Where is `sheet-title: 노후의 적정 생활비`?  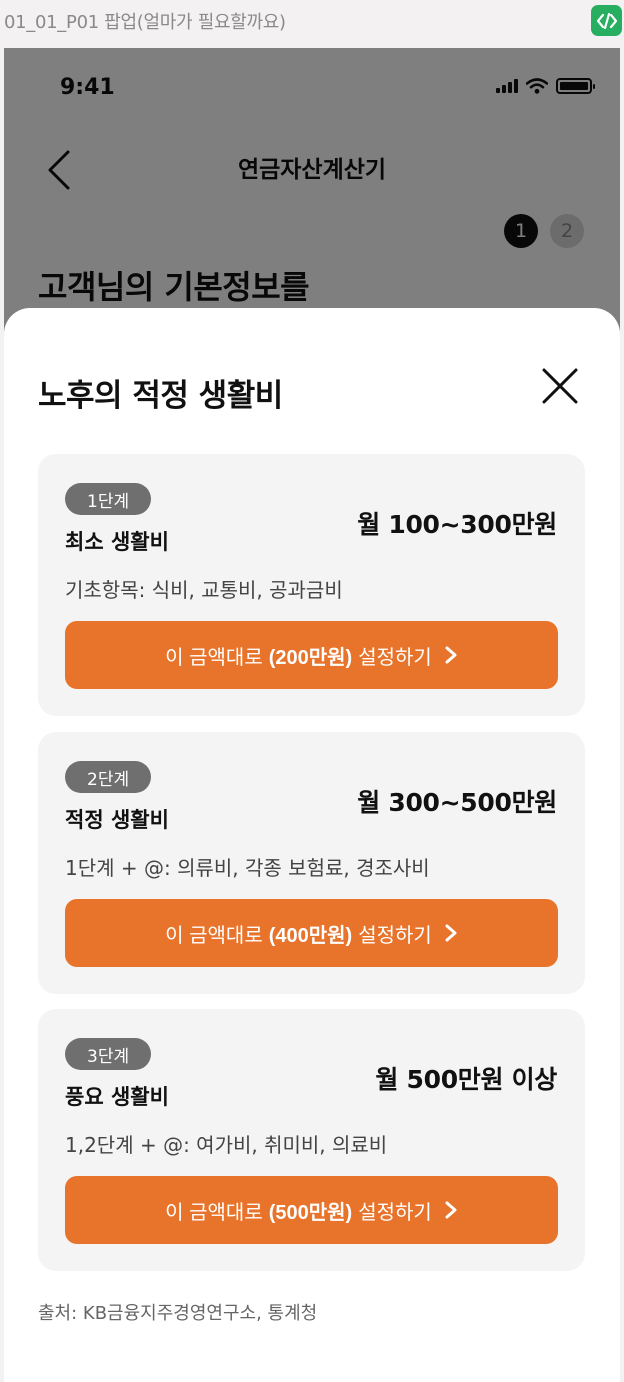
sheet-title: 노후의 적정 생활비 is located at coordinates (160, 396).